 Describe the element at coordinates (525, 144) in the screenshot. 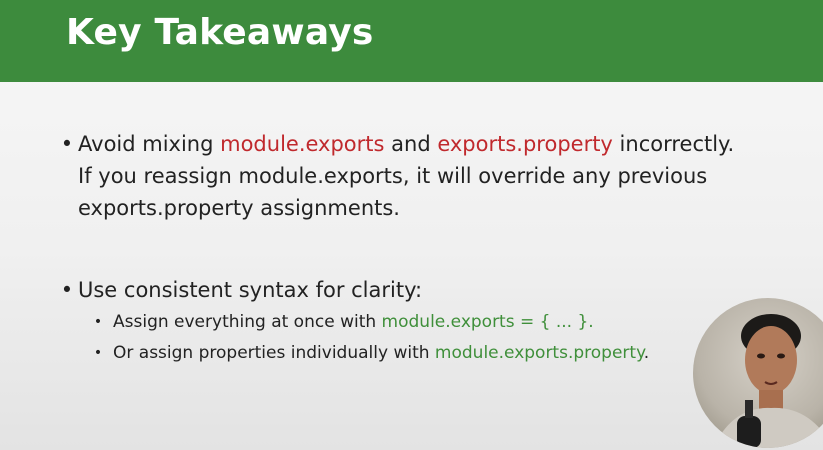

I see `bullet-1-code-exports-property: exports.property` at that location.